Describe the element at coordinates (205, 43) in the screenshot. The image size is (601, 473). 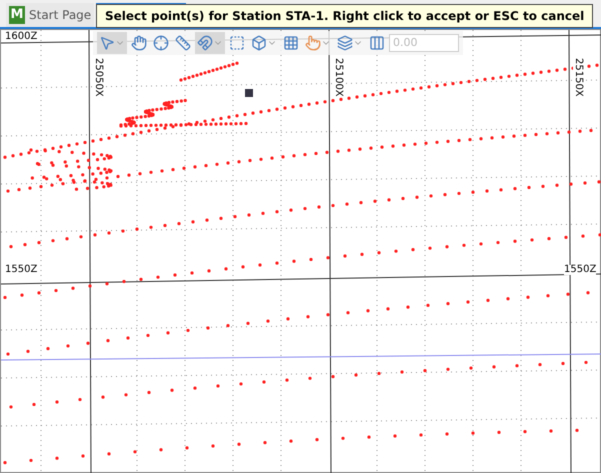
I see `magnet-icon` at that location.